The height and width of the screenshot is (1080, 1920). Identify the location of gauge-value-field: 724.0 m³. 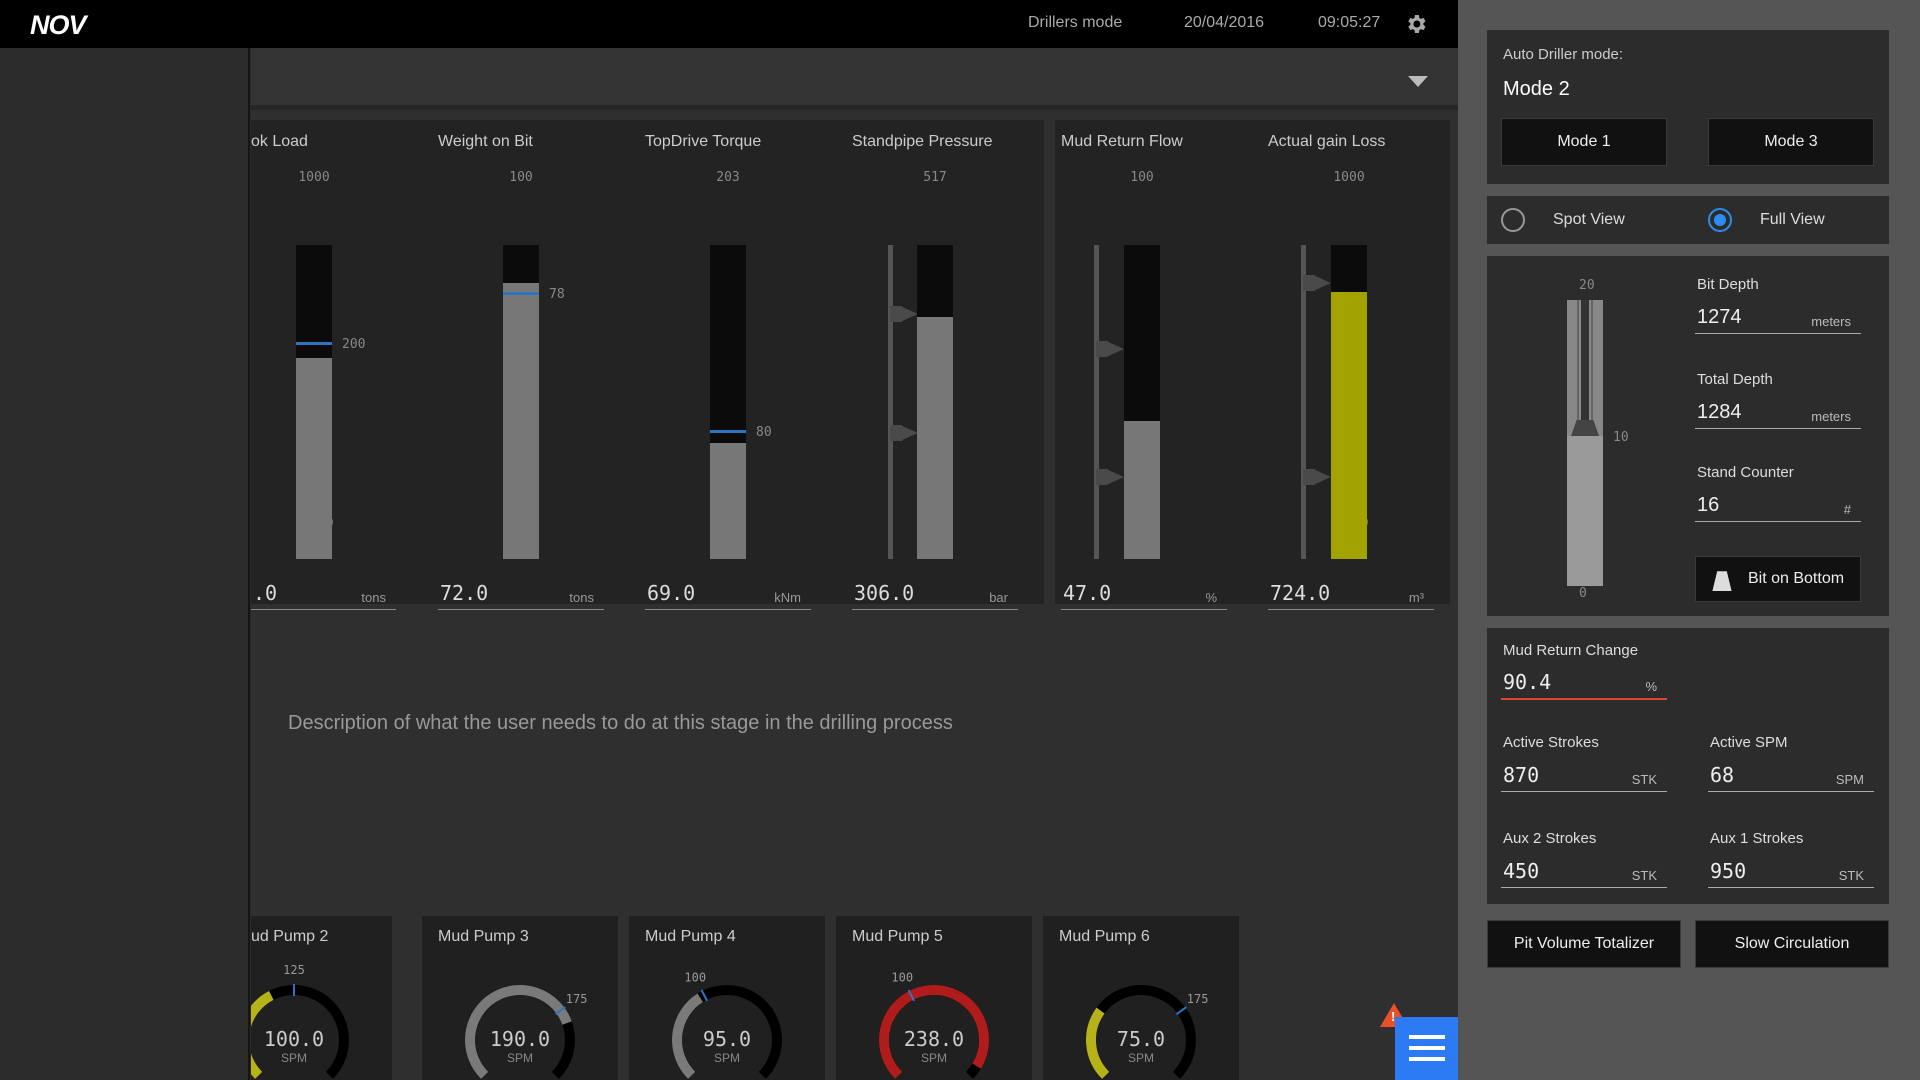
(1351, 594).